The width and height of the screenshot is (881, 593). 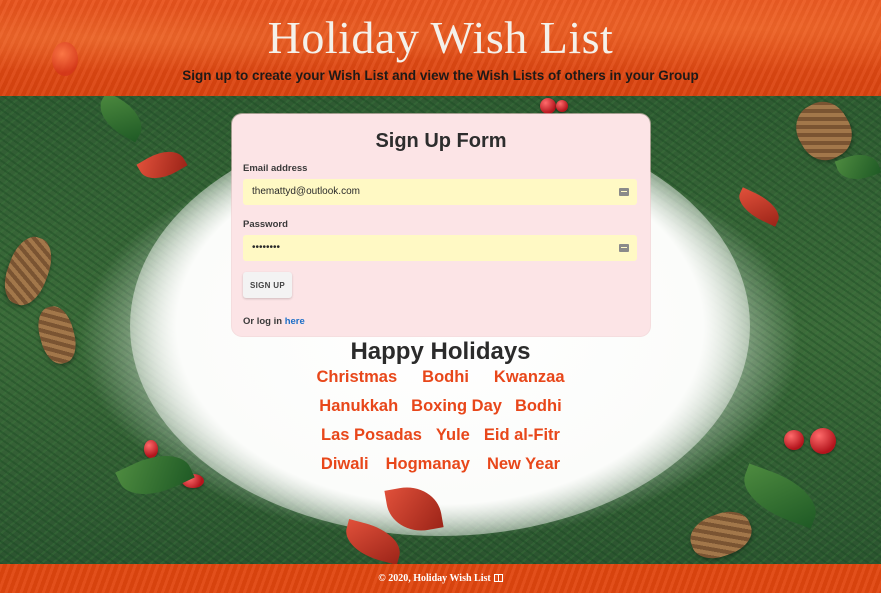 What do you see at coordinates (441, 141) in the screenshot?
I see `form-title: Sign Up Form` at bounding box center [441, 141].